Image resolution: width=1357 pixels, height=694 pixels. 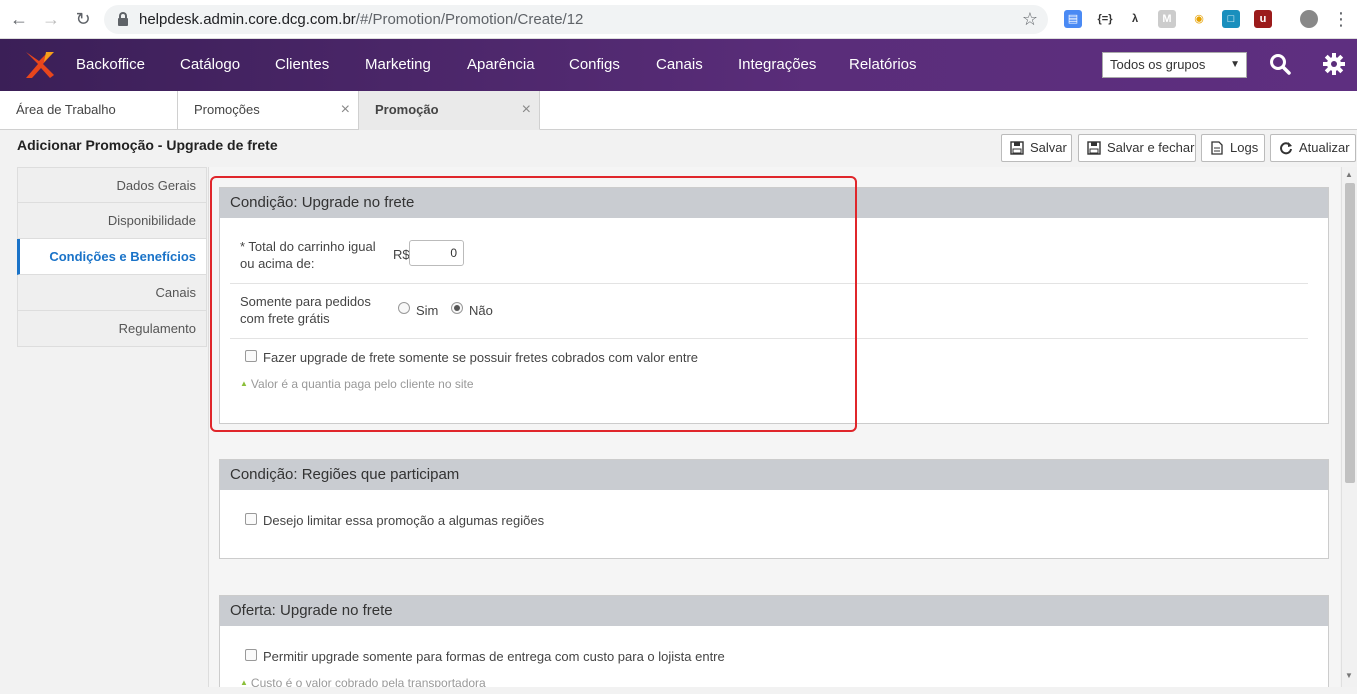 I want to click on tab-bar: Área de Trabalho Promoções × Promoção ×, so click(x=678, y=110).